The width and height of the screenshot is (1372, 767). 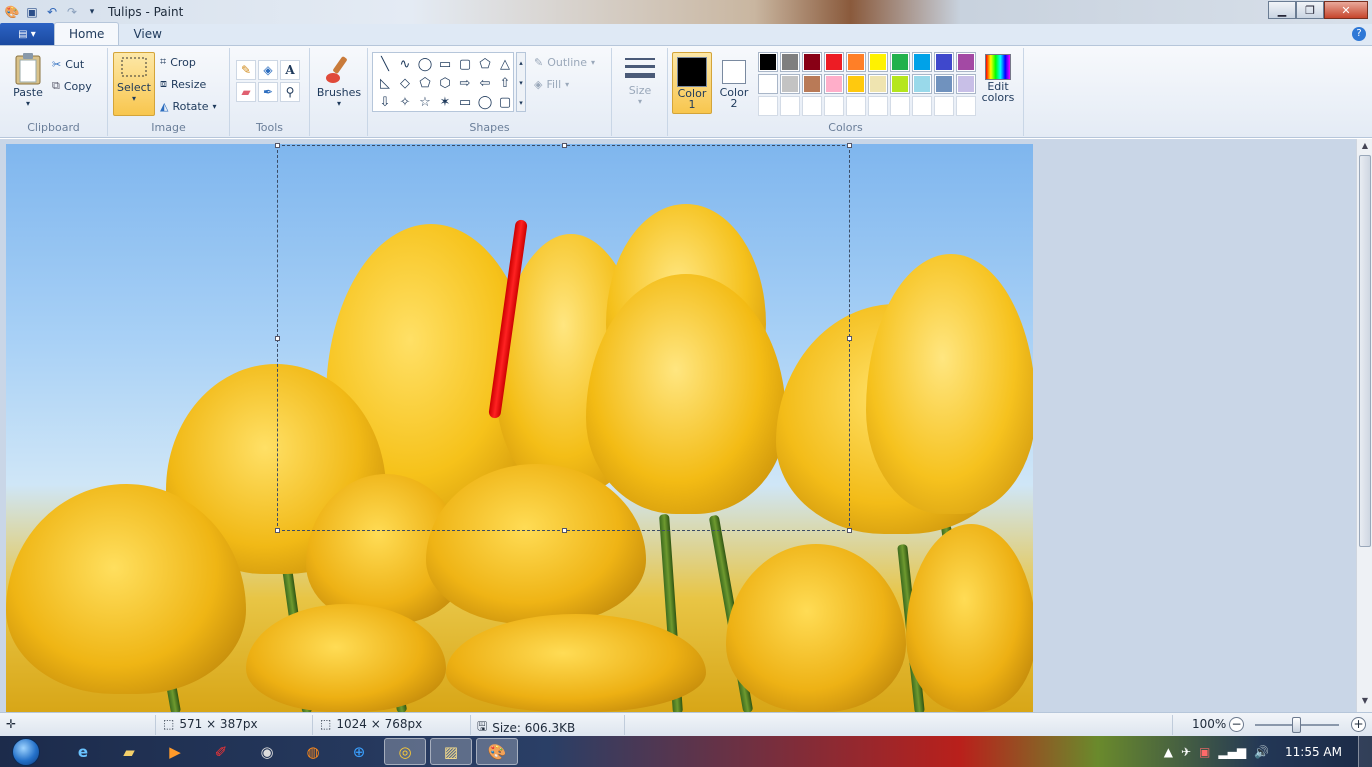 What do you see at coordinates (497, 751) in the screenshot?
I see `paint-icon: 🎨` at bounding box center [497, 751].